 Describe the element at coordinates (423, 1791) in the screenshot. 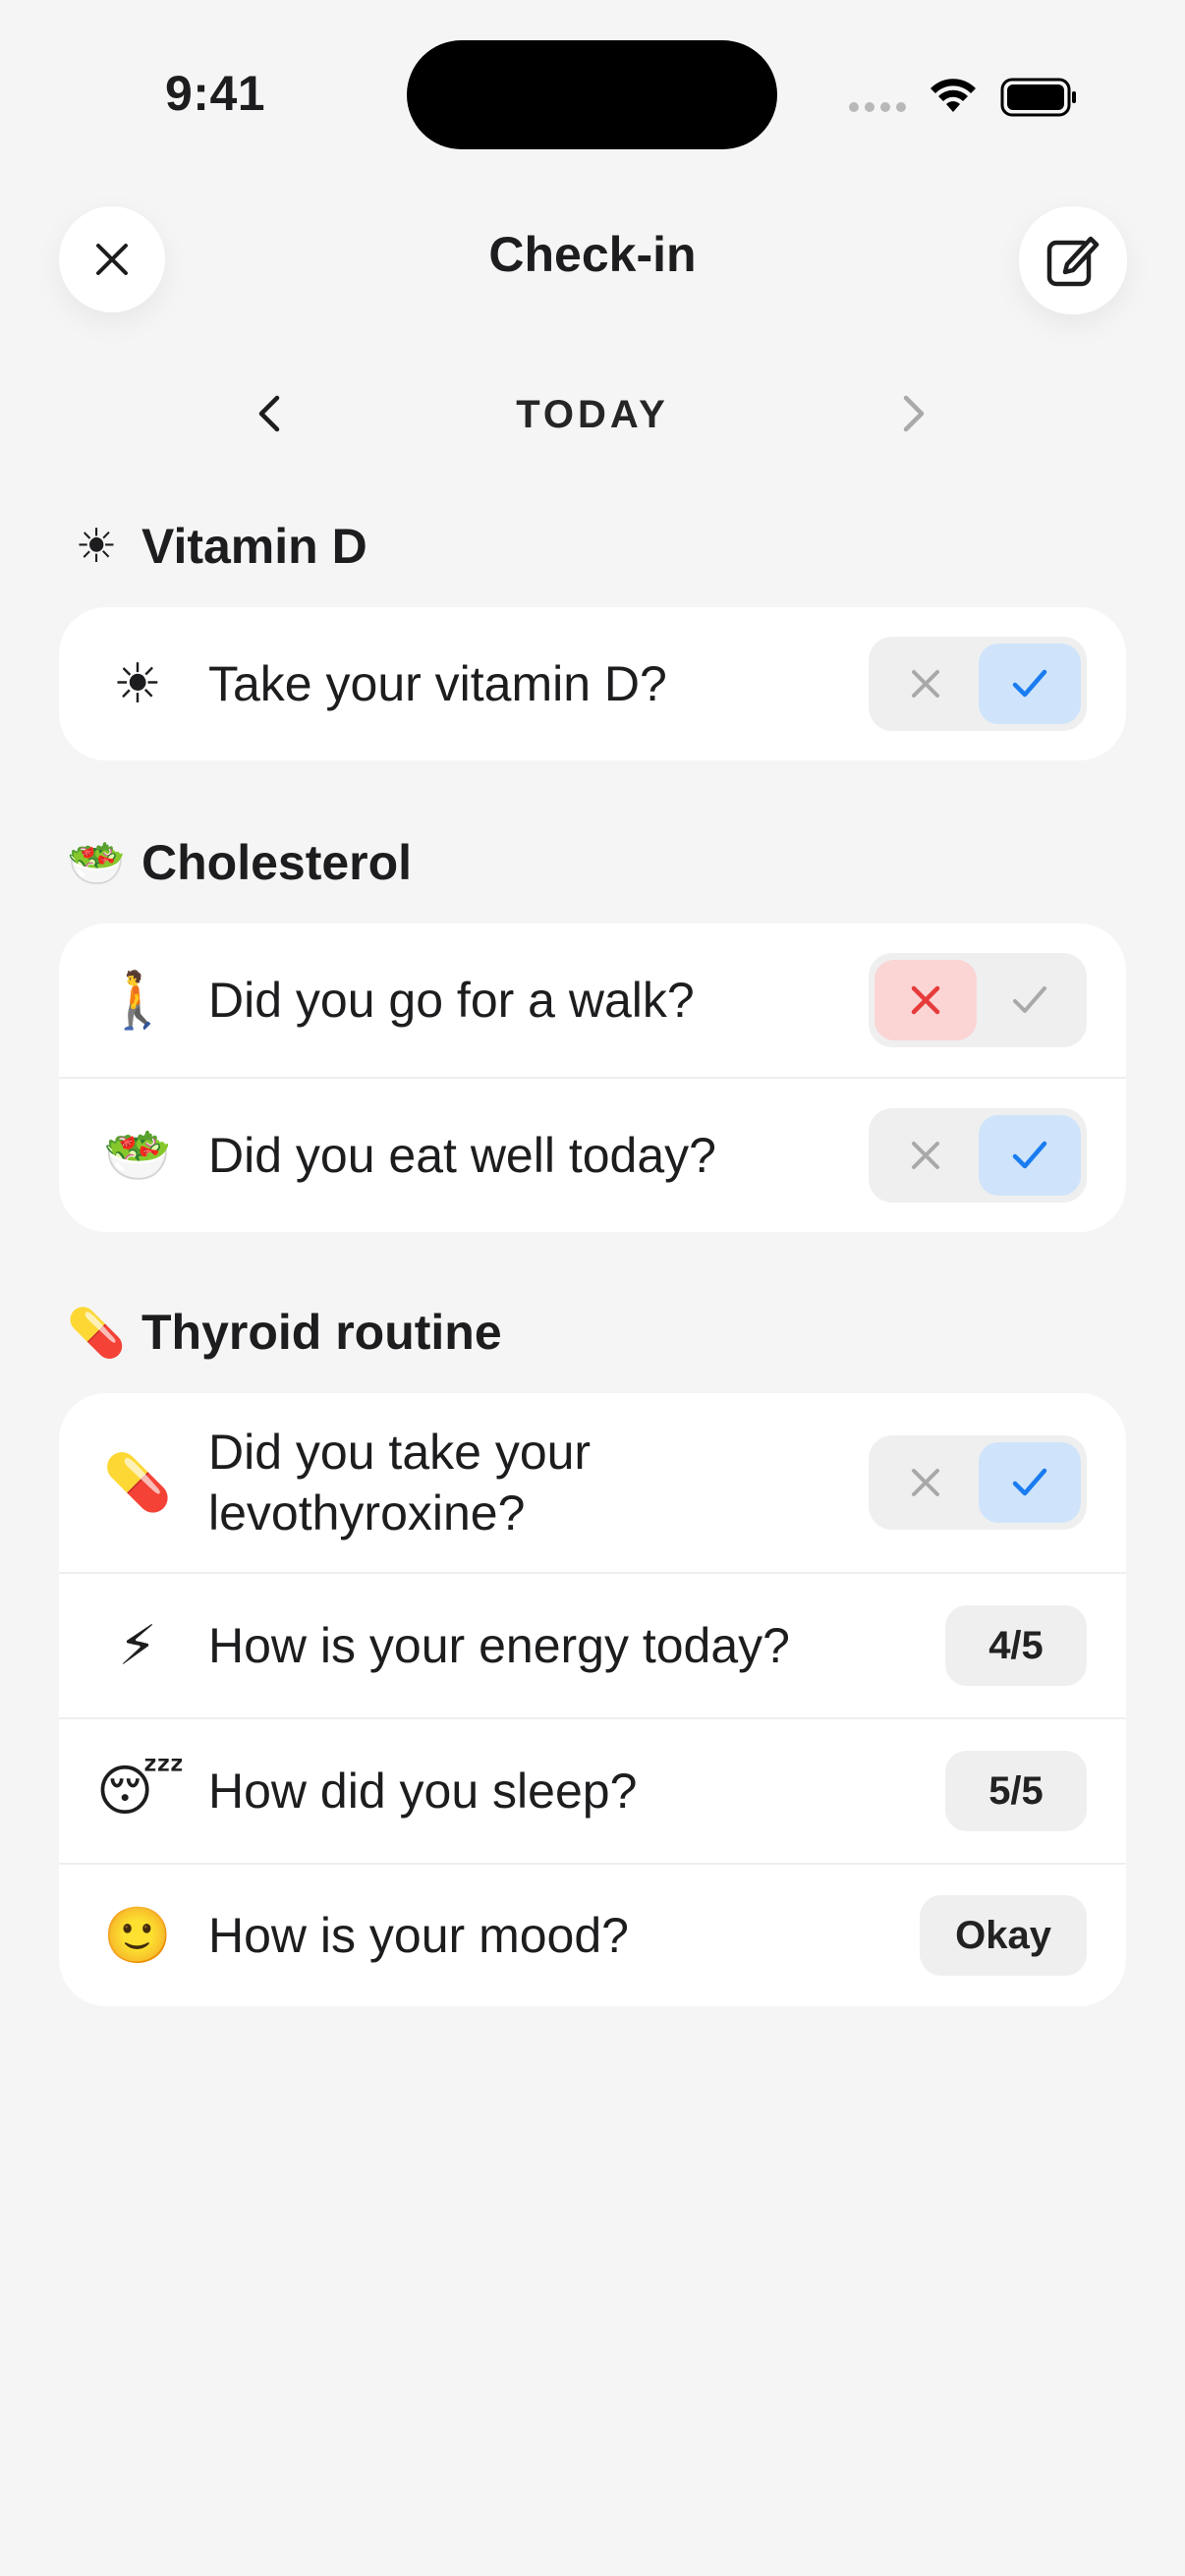

I see `question-text: How did you sleep?` at that location.